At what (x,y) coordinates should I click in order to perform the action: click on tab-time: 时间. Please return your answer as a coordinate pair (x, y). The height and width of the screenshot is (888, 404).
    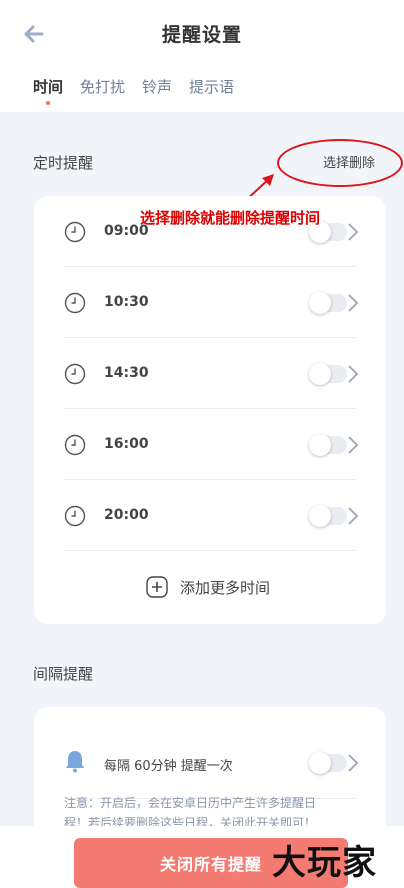
    Looking at the image, I should click on (48, 90).